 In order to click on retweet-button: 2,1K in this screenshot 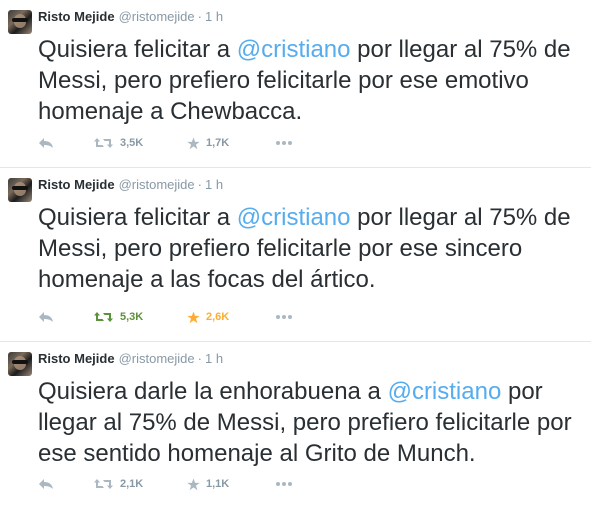, I will do `click(118, 484)`.